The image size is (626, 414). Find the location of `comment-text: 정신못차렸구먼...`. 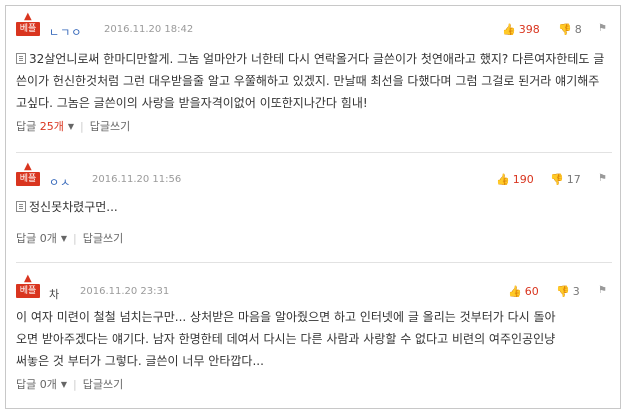

comment-text: 정신못차렸구먼... is located at coordinates (73, 207).